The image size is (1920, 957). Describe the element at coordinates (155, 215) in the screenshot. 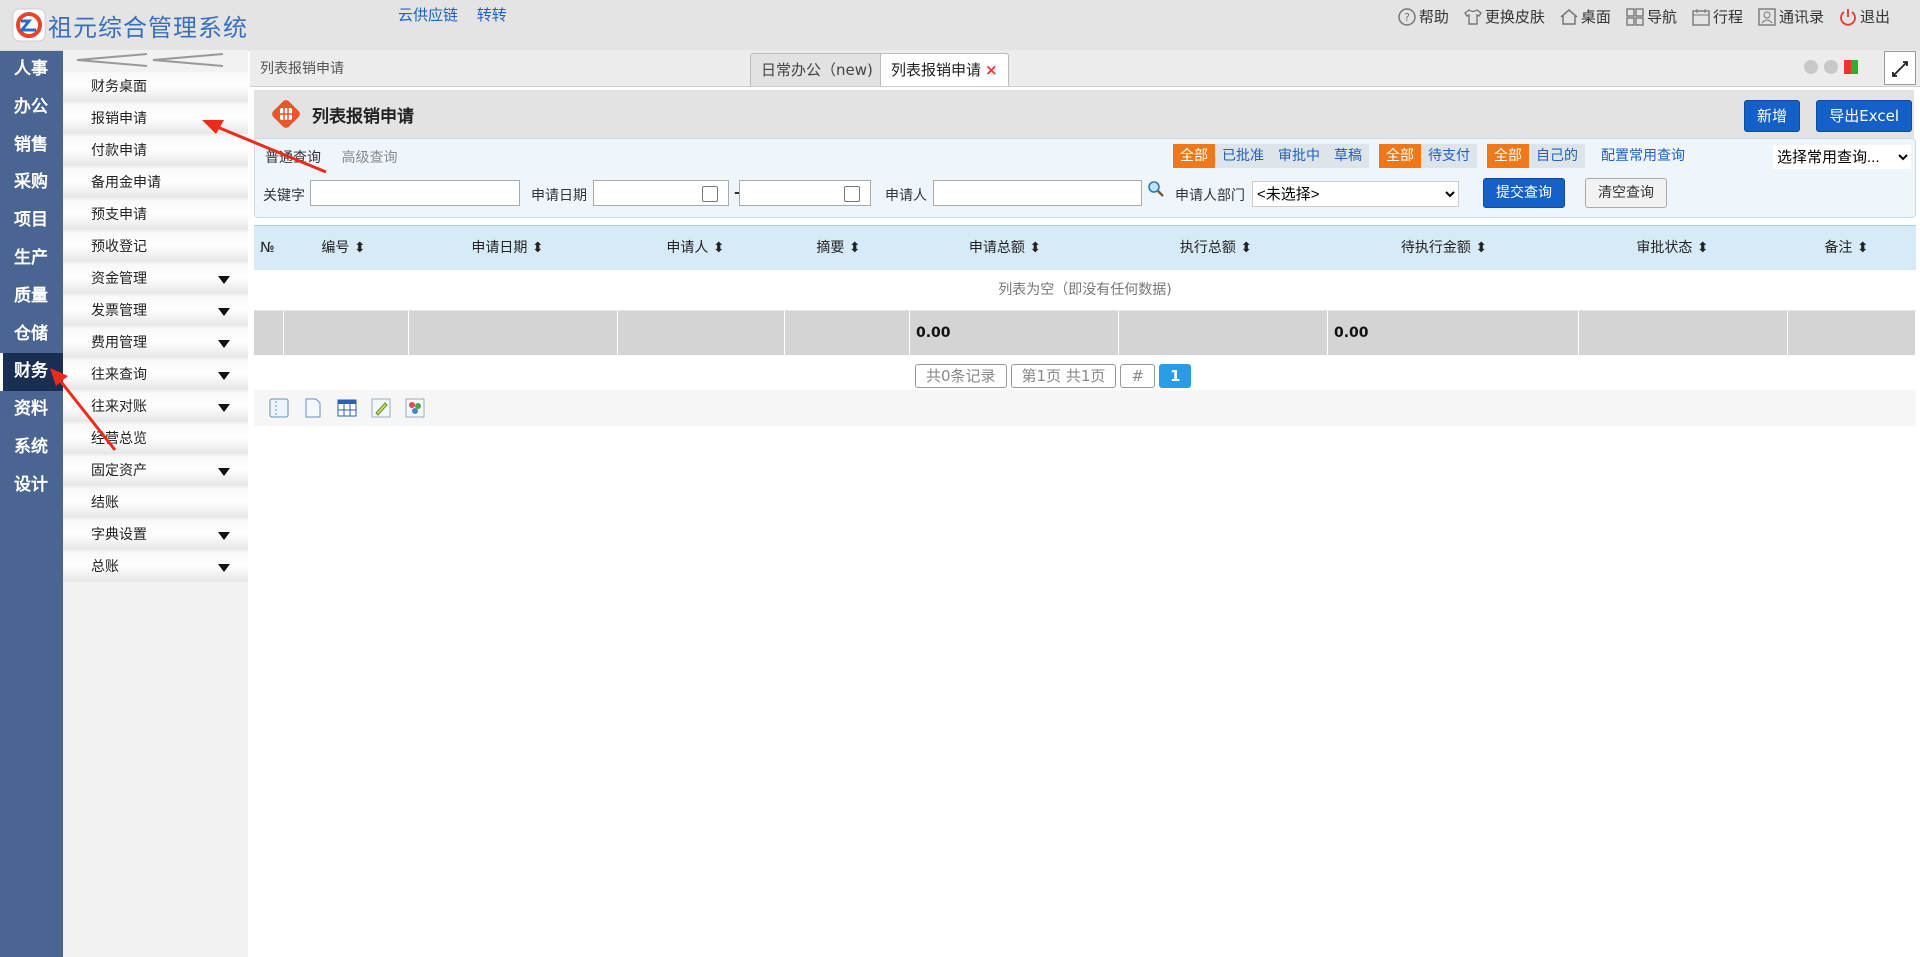

I see `submenu-advance-request: 预支申请` at that location.